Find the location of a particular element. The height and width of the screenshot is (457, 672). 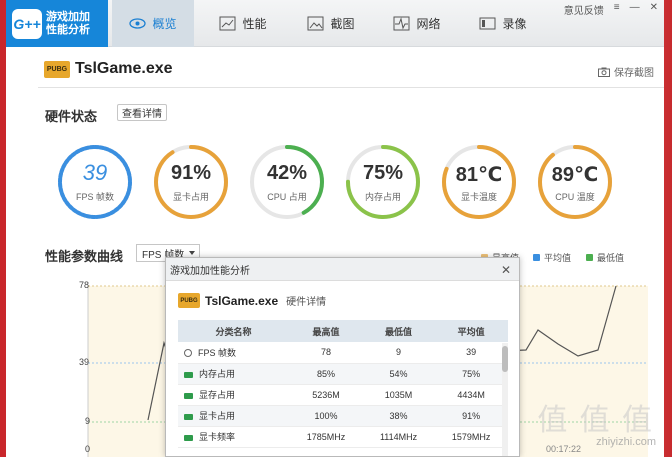

save-screenshot-button: 保存截图 is located at coordinates (626, 71).